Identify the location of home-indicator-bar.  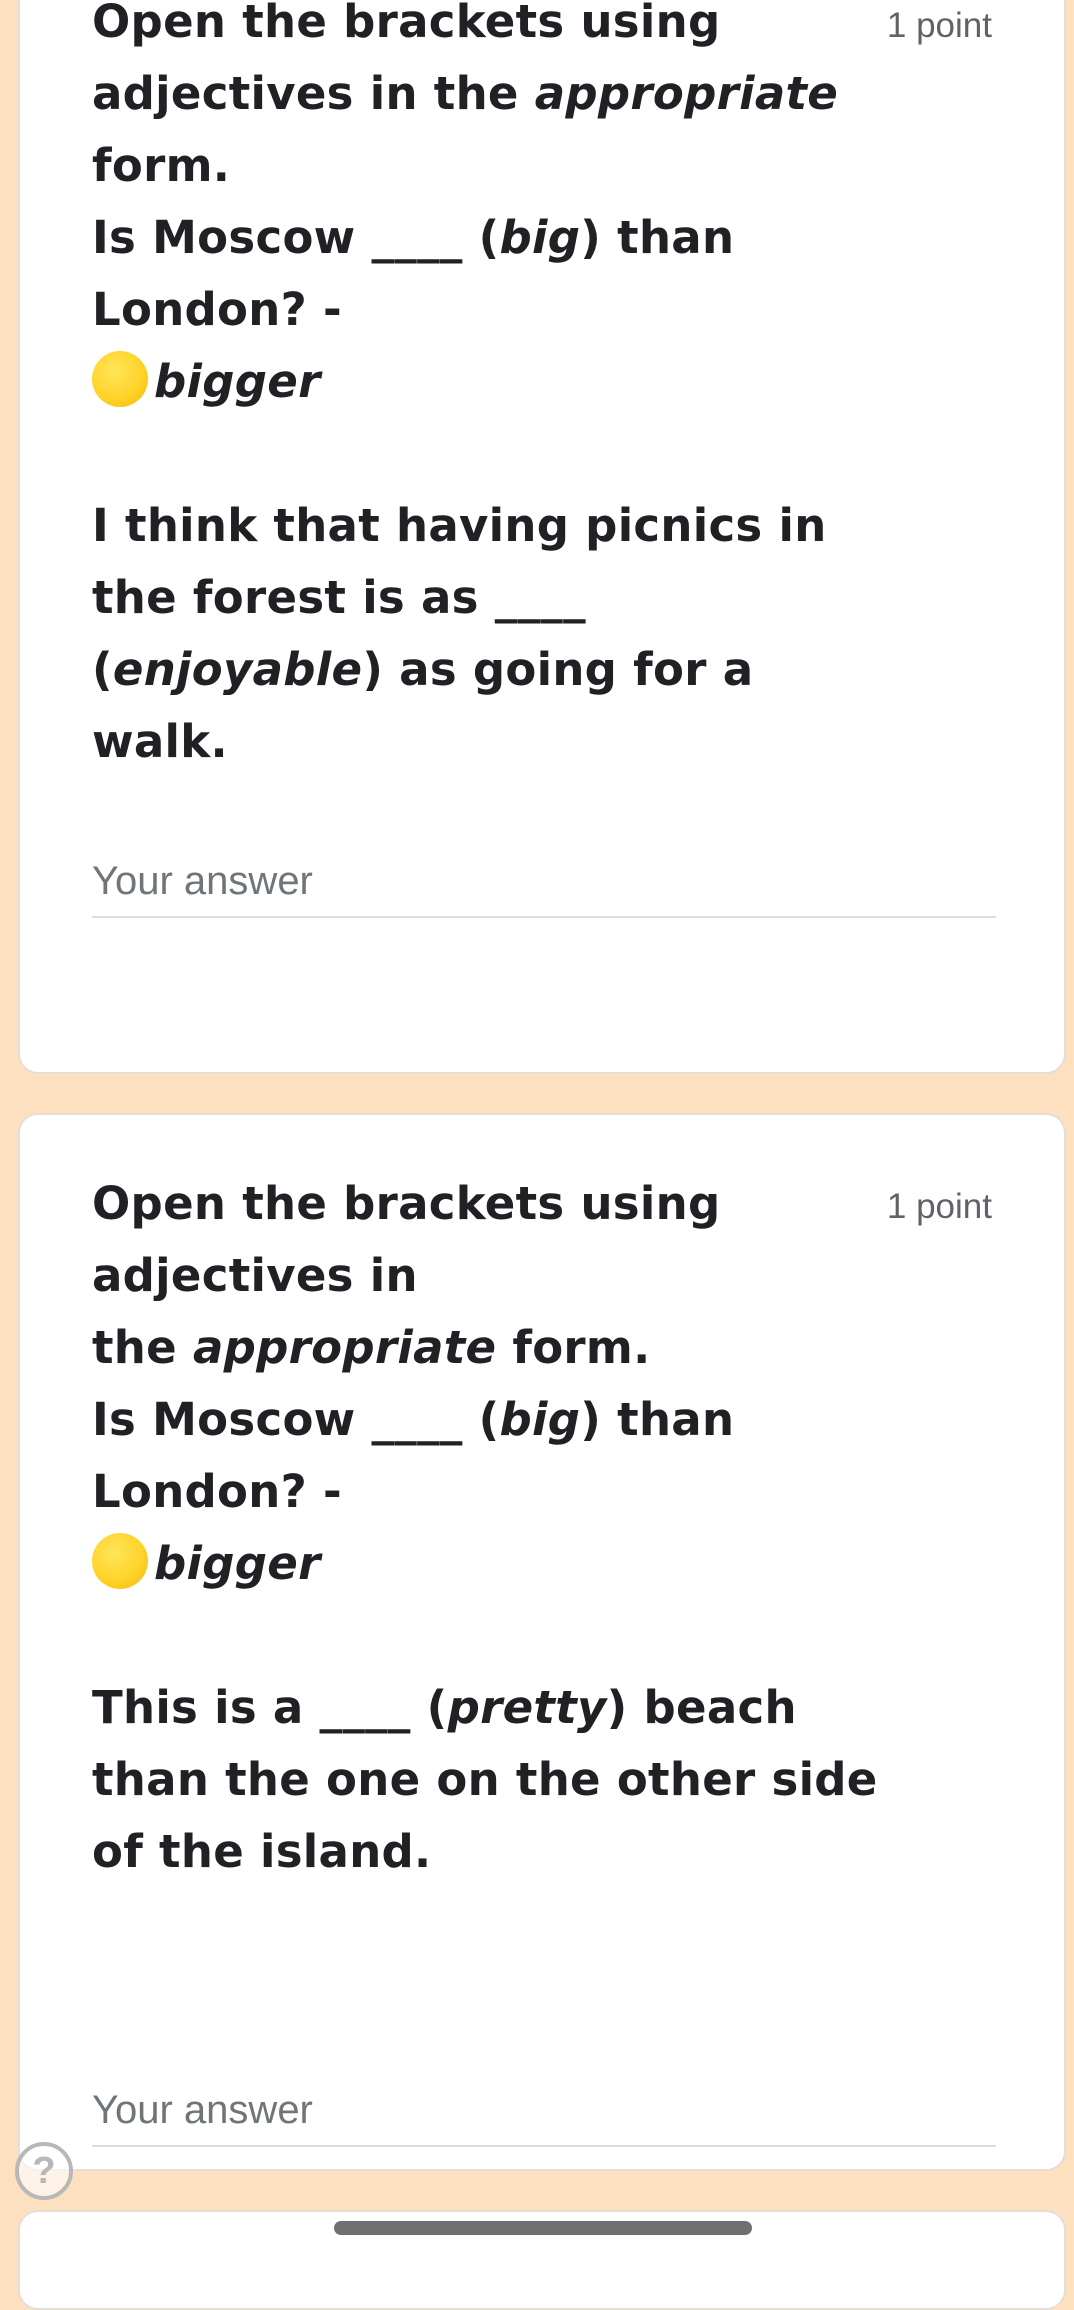
(543, 2228).